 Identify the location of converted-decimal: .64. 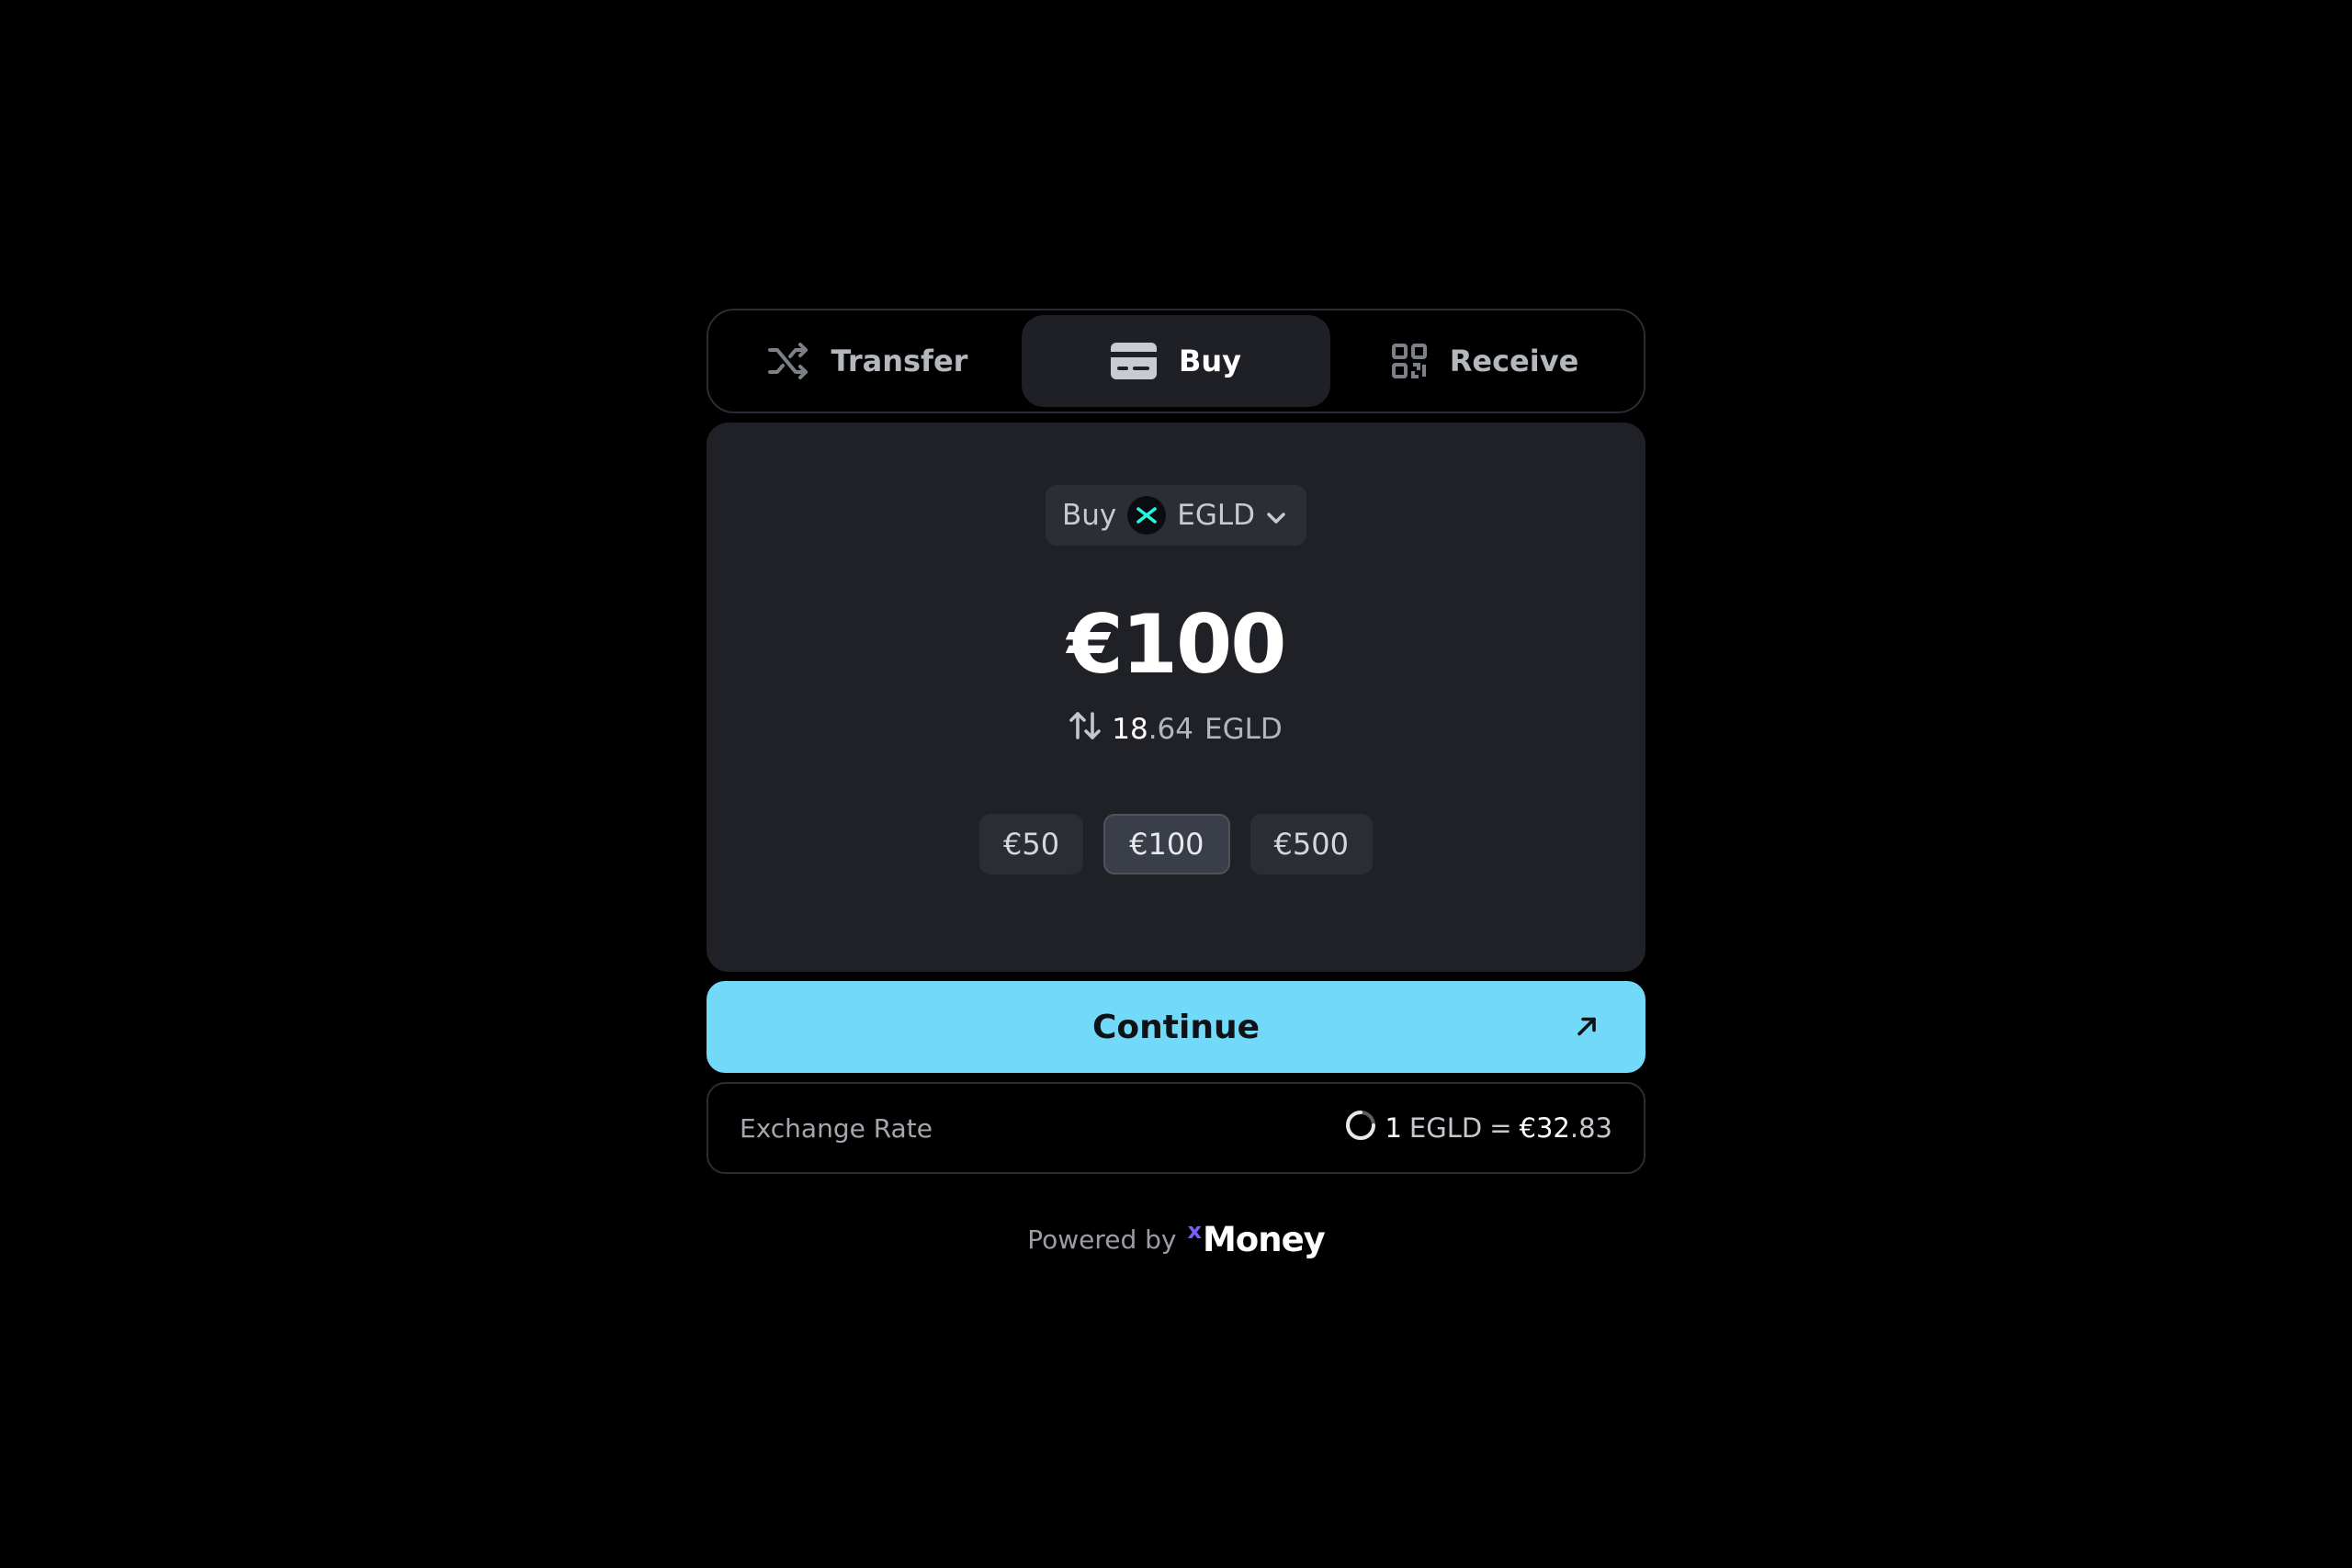
(1171, 730).